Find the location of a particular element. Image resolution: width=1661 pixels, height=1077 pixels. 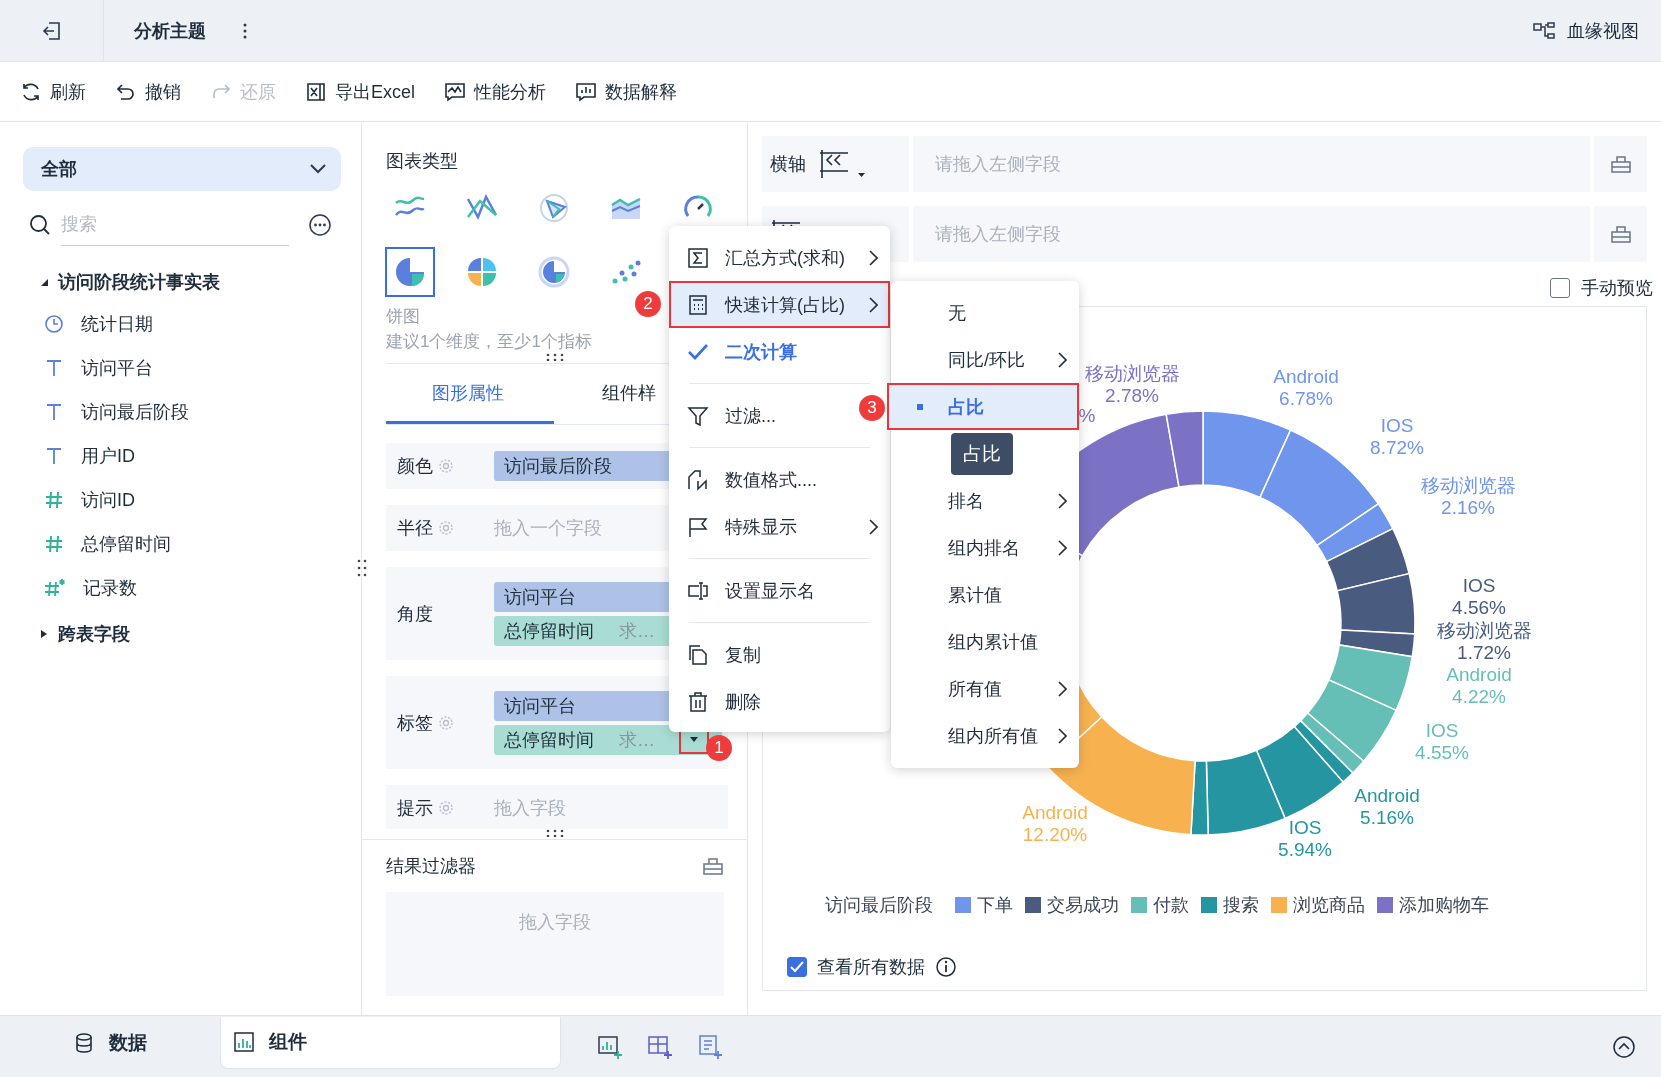

property-label: 提示 is located at coordinates (415, 808).